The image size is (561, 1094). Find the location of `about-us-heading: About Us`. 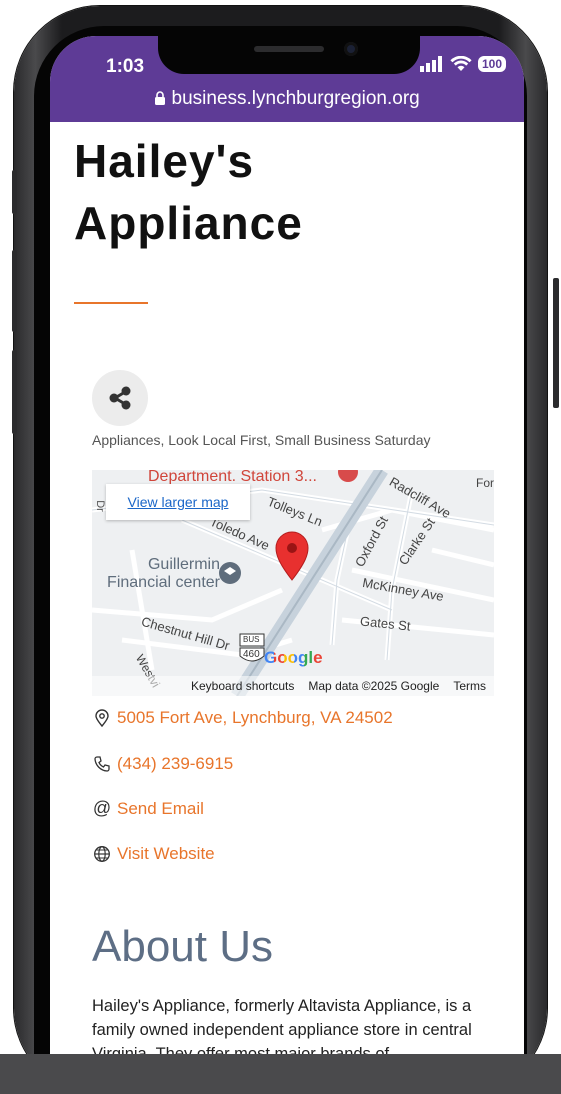

about-us-heading: About Us is located at coordinates (182, 946).